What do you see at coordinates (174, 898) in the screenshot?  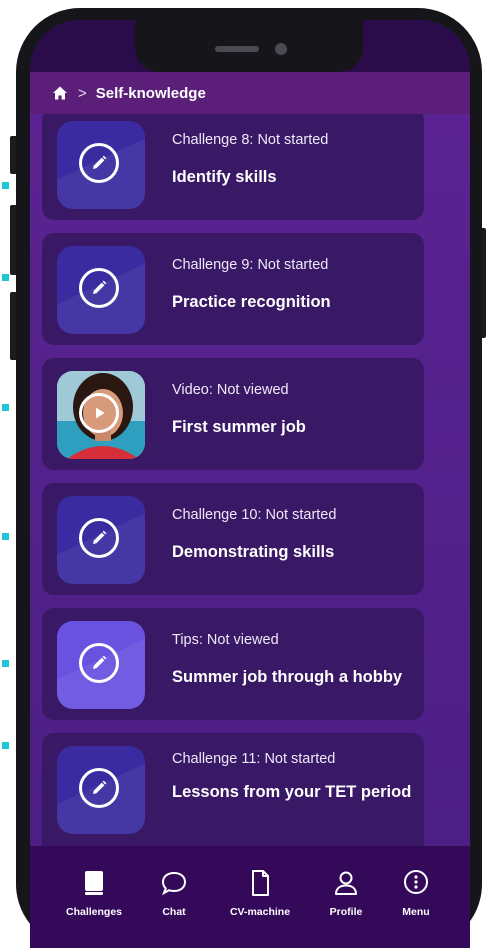 I see `tab-chat: Chat` at bounding box center [174, 898].